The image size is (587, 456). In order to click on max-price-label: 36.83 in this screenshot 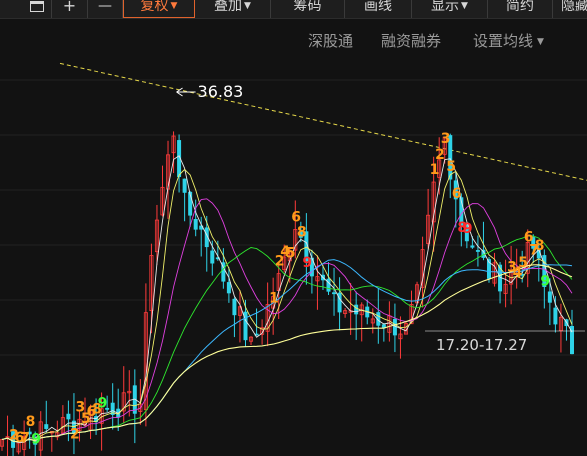, I will do `click(221, 91)`.